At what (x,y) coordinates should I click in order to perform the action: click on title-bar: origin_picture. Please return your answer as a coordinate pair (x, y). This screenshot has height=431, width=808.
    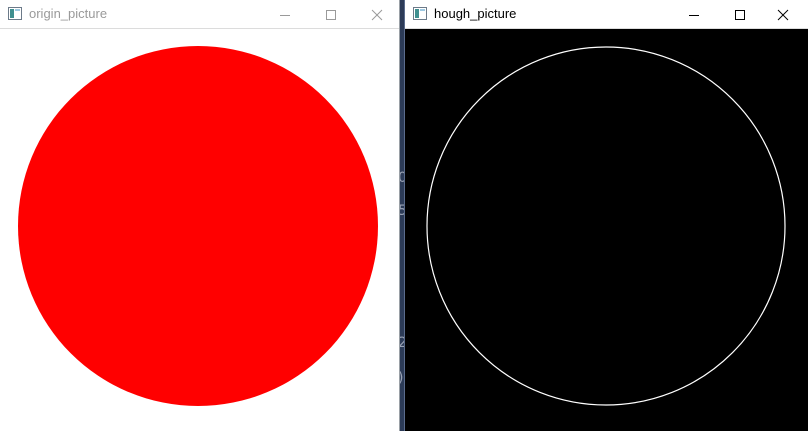
    Looking at the image, I should click on (199, 14).